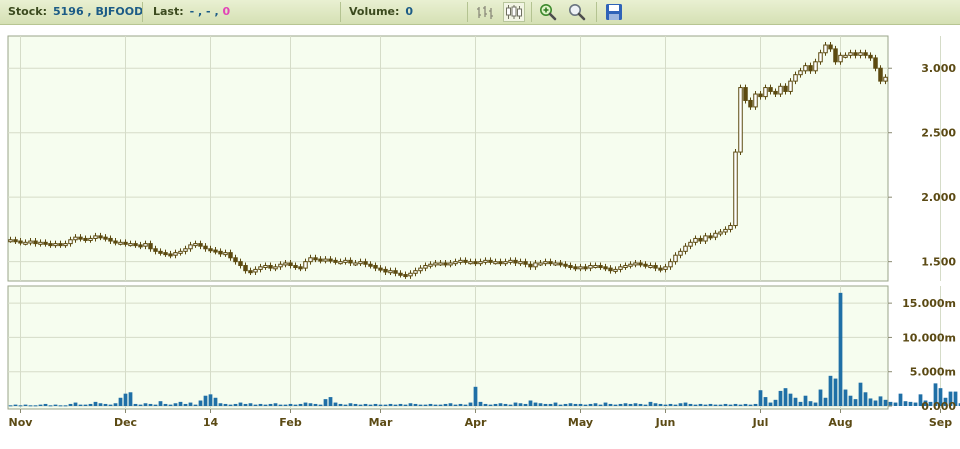  What do you see at coordinates (548, 12) in the screenshot?
I see `zoom-in-button` at bounding box center [548, 12].